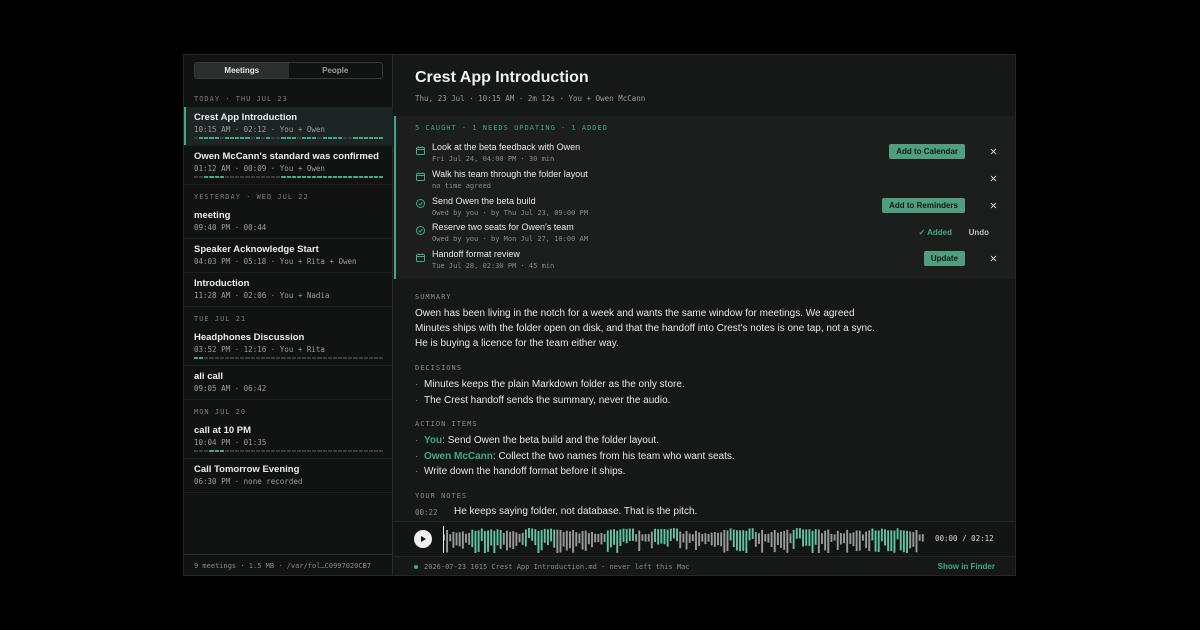  What do you see at coordinates (923, 205) in the screenshot?
I see `task-action-button: Add to Reminders` at bounding box center [923, 205].